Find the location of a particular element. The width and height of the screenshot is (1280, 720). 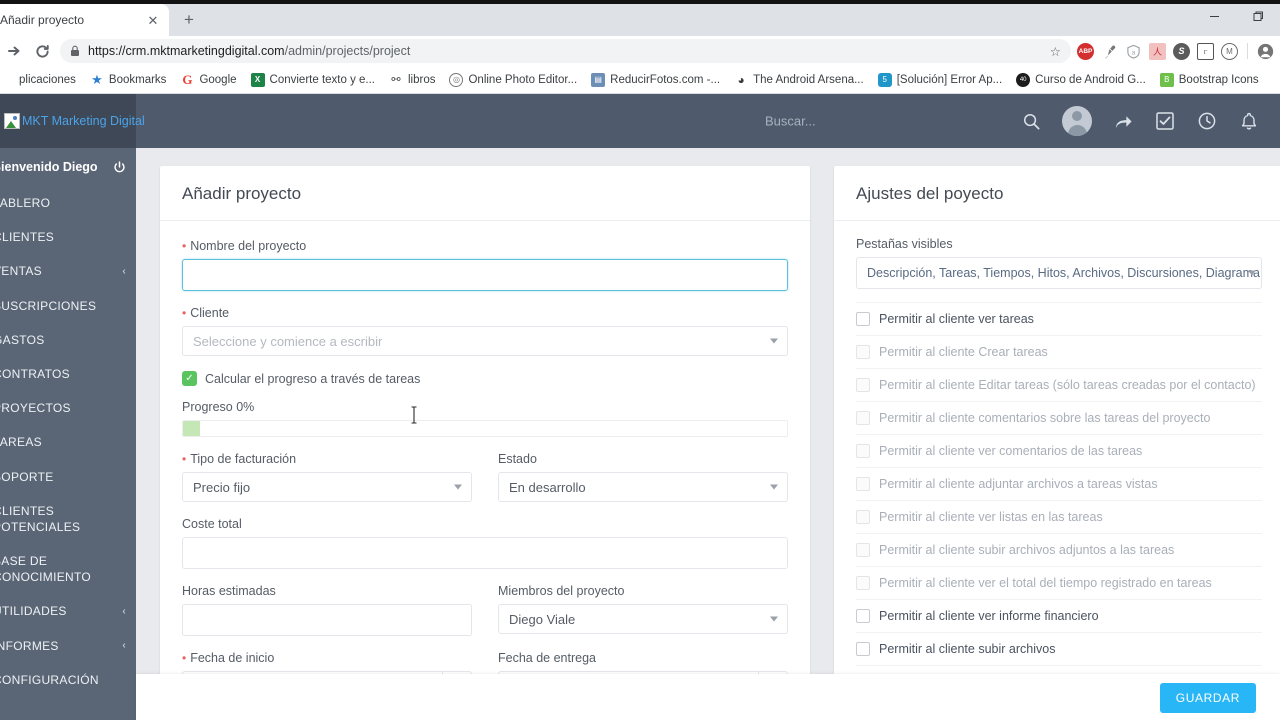

status-select: En desarrollo is located at coordinates (643, 487).